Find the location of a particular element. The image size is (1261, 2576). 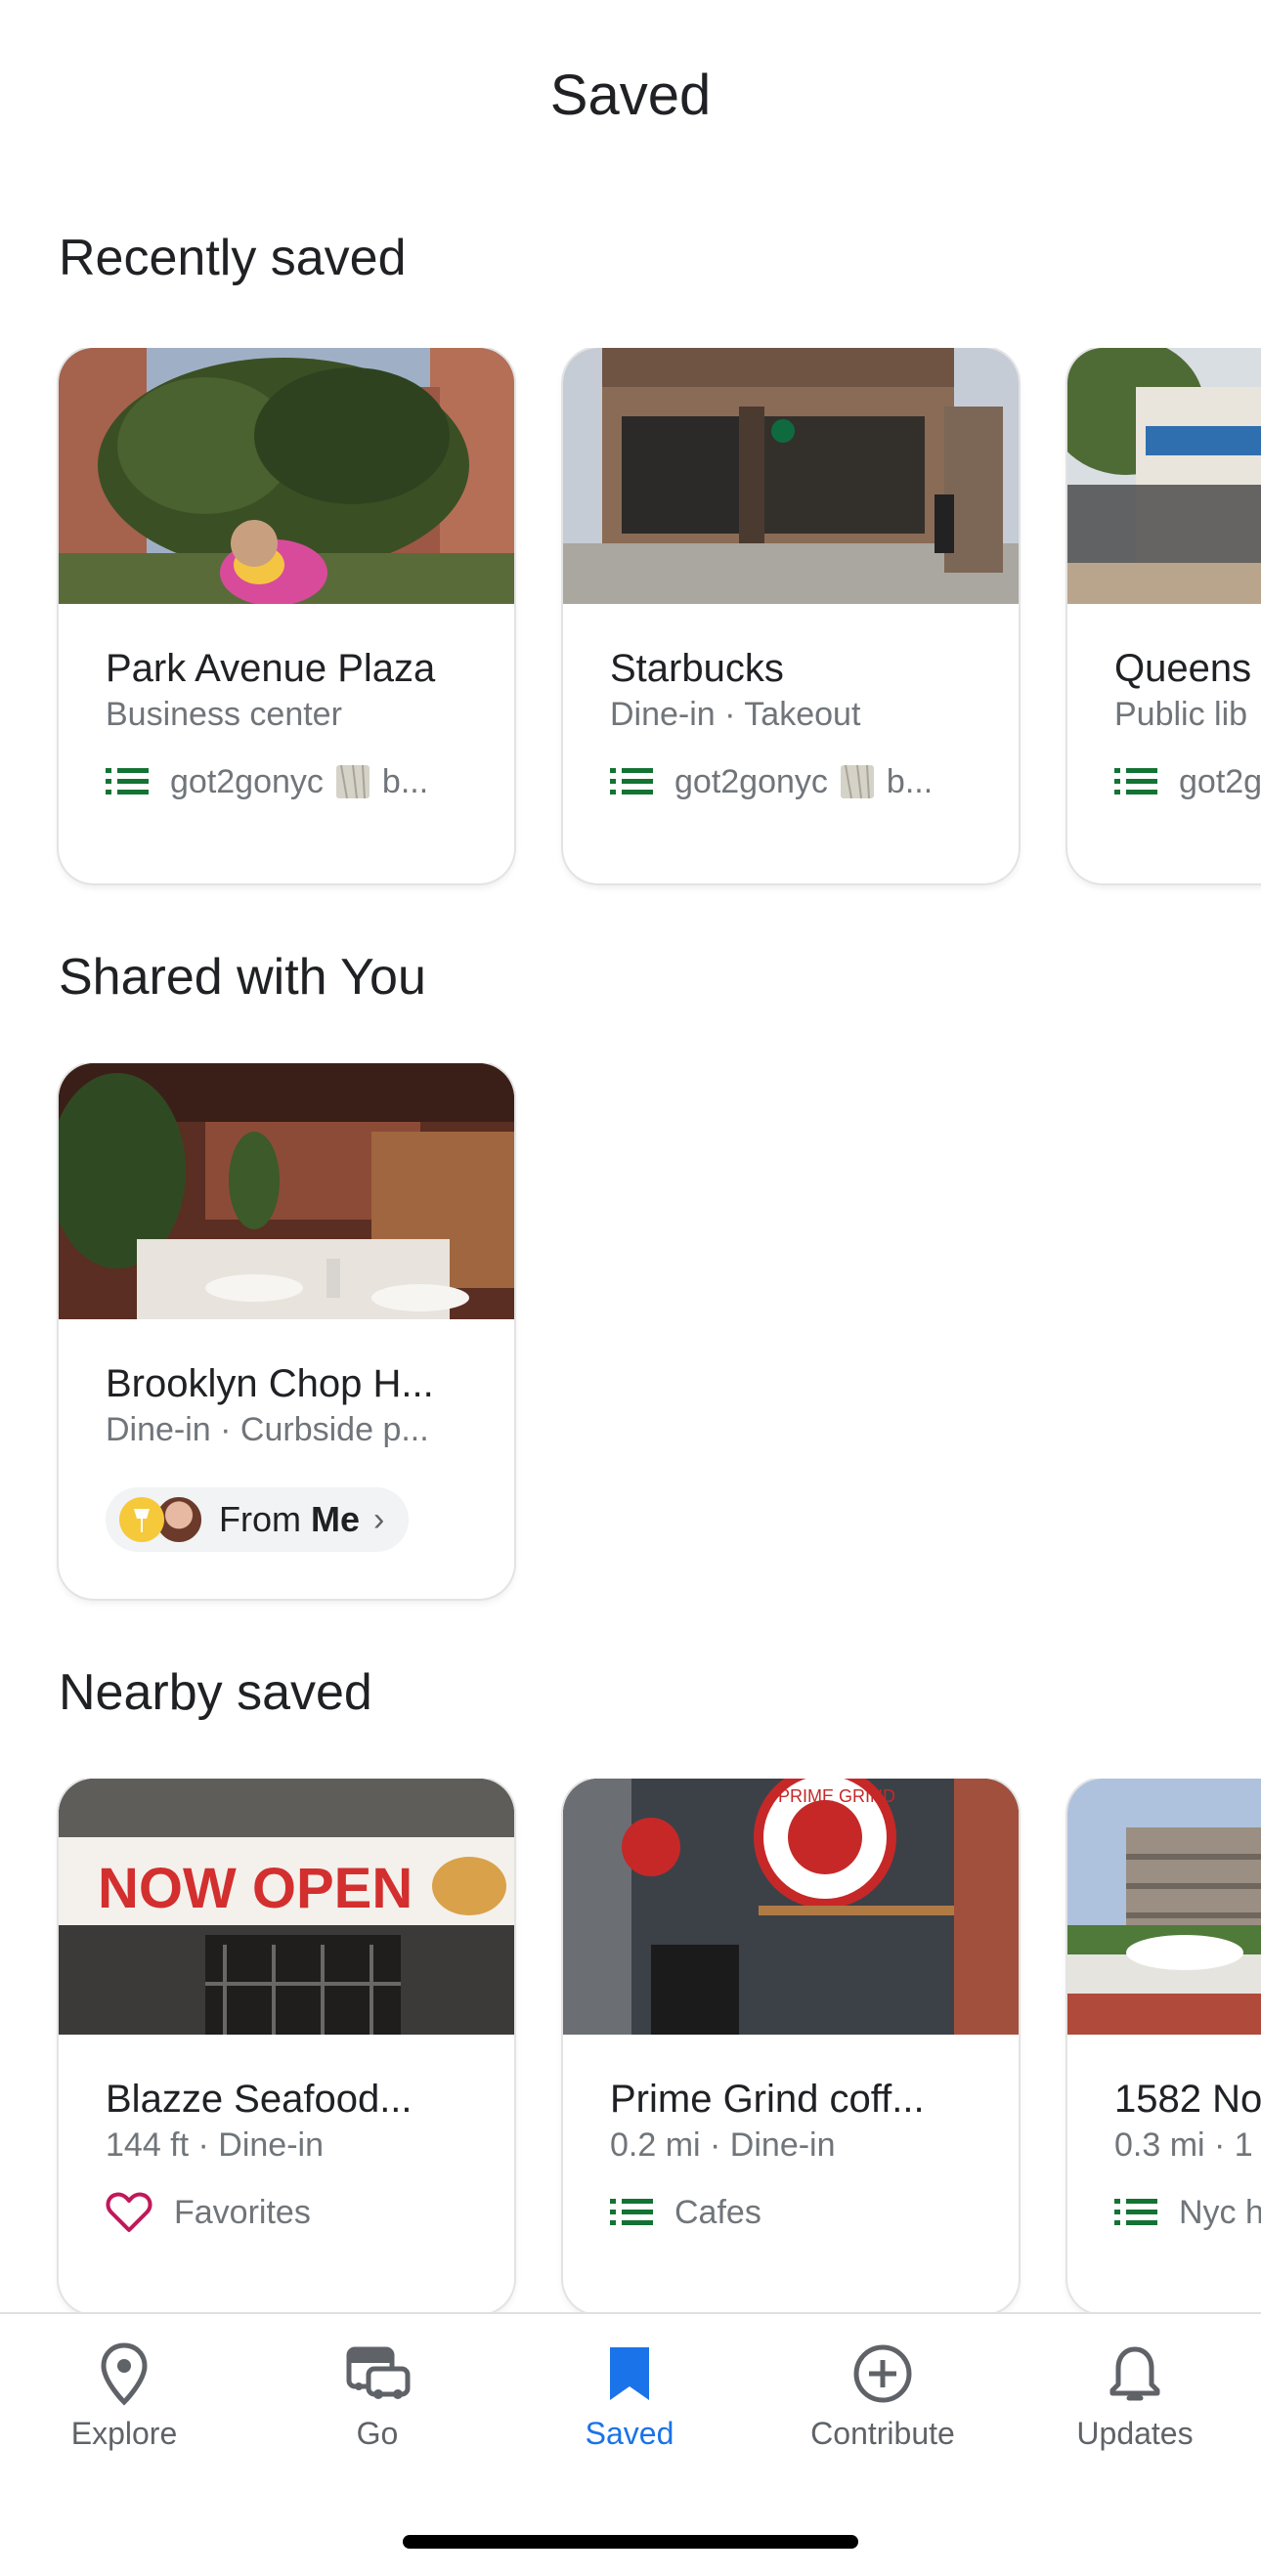

nav-label: Contribute is located at coordinates (882, 2434).